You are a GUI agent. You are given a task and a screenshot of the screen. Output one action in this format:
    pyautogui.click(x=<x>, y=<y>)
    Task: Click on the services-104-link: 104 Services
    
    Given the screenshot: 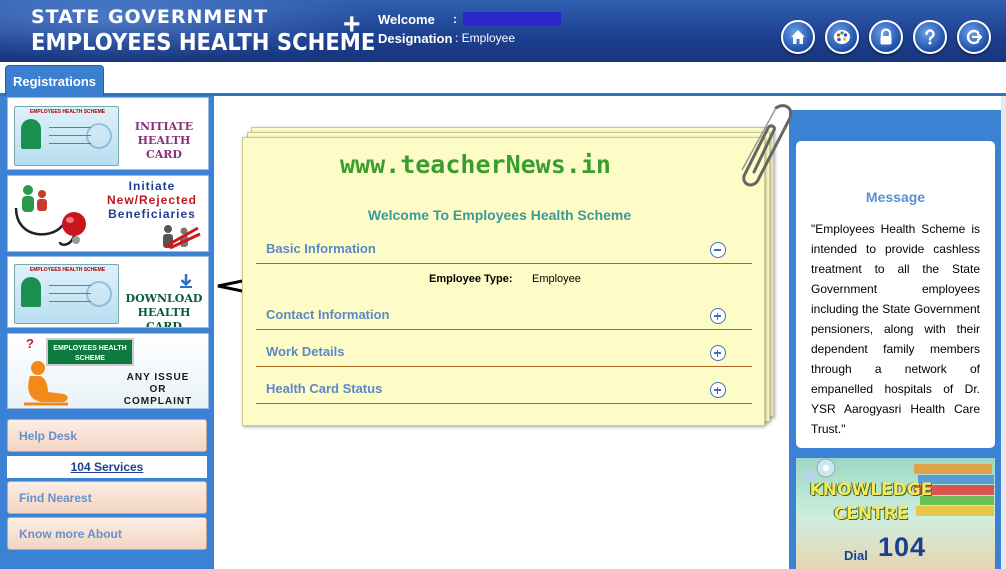 What is the action you would take?
    pyautogui.click(x=107, y=467)
    